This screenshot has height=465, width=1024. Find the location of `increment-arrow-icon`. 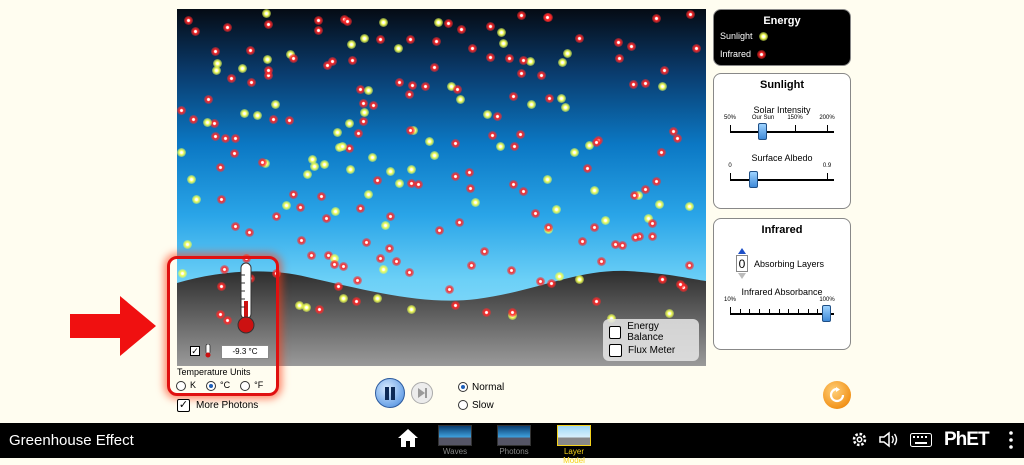

increment-arrow-icon is located at coordinates (742, 251).